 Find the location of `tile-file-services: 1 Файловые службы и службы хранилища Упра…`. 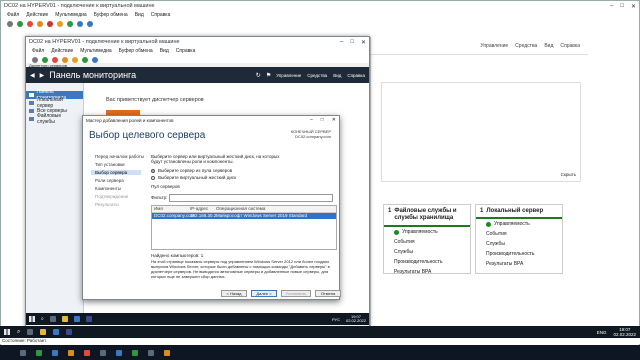

tile-file-services: 1 Файловые службы и службы хранилища Упра… is located at coordinates (427, 239).